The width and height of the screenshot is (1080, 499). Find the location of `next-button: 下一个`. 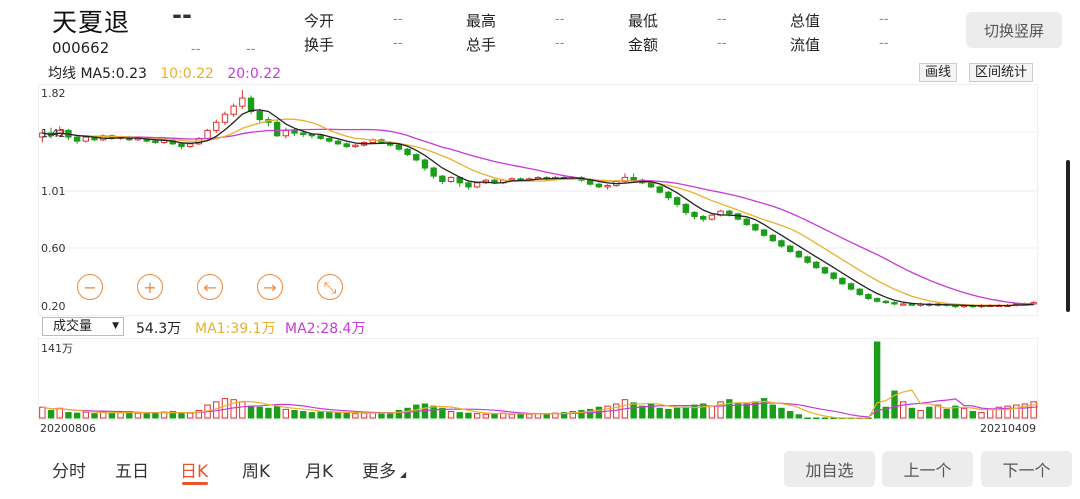

next-button: 下一个 is located at coordinates (1026, 469).